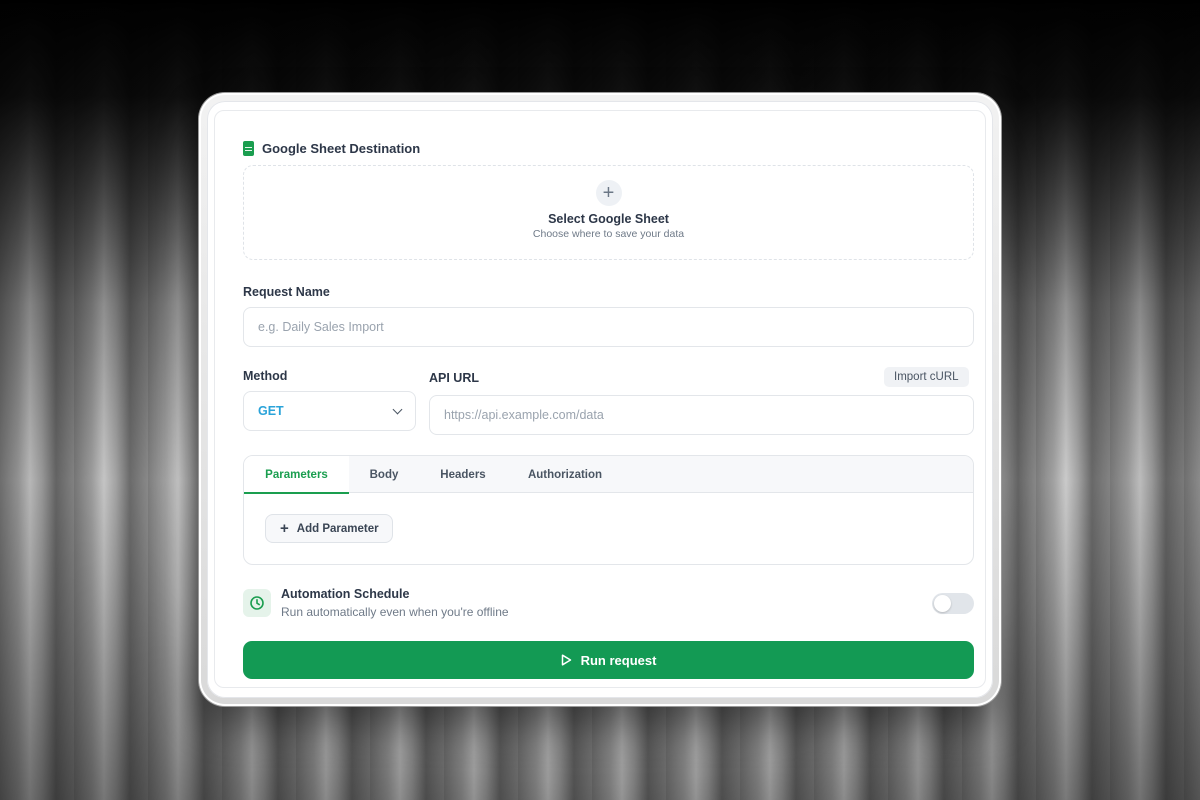 Image resolution: width=1200 pixels, height=800 pixels. Describe the element at coordinates (296, 475) in the screenshot. I see `tab-parameters: Parameters` at that location.